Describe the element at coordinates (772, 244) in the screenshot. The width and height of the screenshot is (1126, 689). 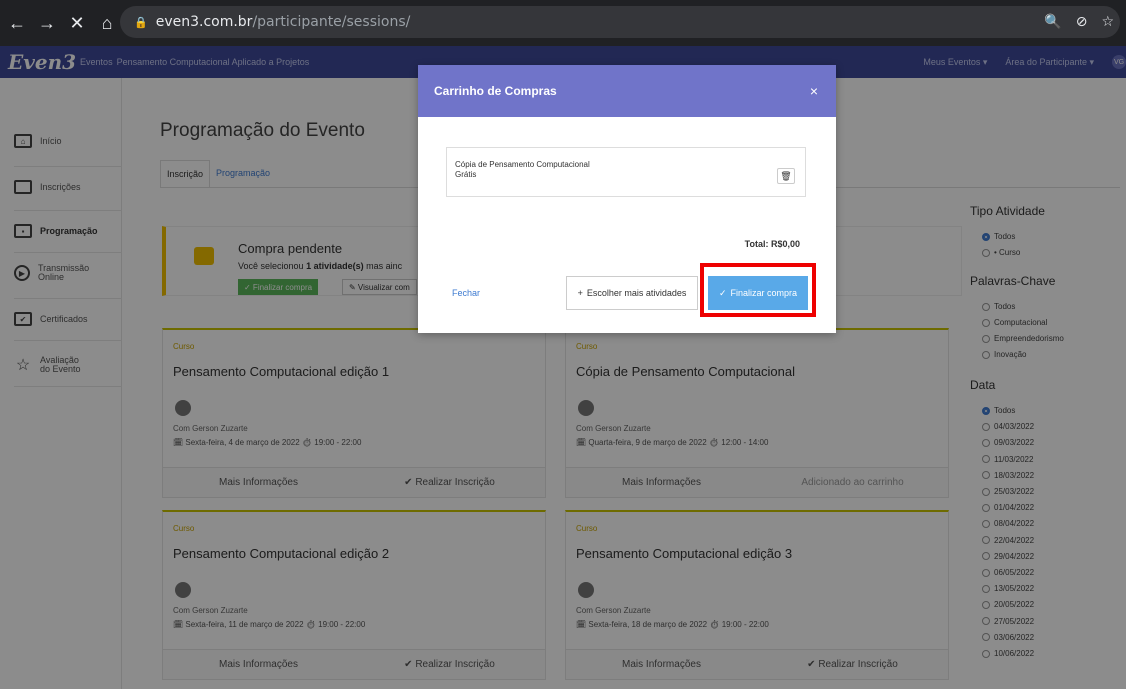
I see `cart-total: Total: R$0,00` at that location.